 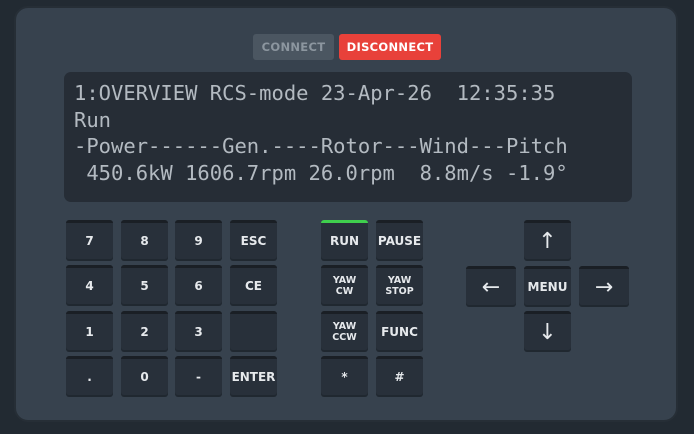 What do you see at coordinates (253, 375) in the screenshot?
I see `key-enter: ENTER` at bounding box center [253, 375].